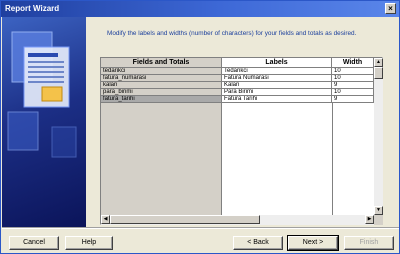 This screenshot has width=400, height=254. I want to click on close-button: ×, so click(390, 8).